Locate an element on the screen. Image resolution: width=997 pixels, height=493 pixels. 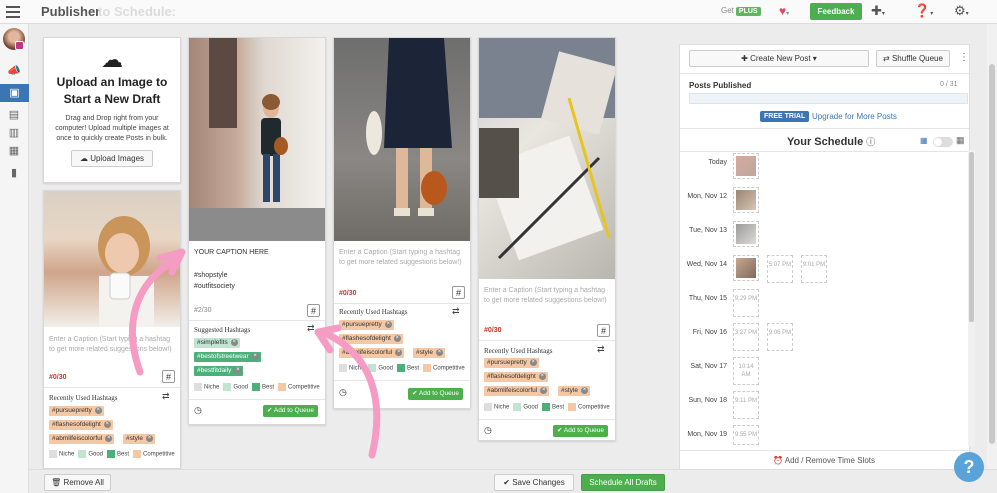
grid-view-icon: ▦ is located at coordinates (960, 140).